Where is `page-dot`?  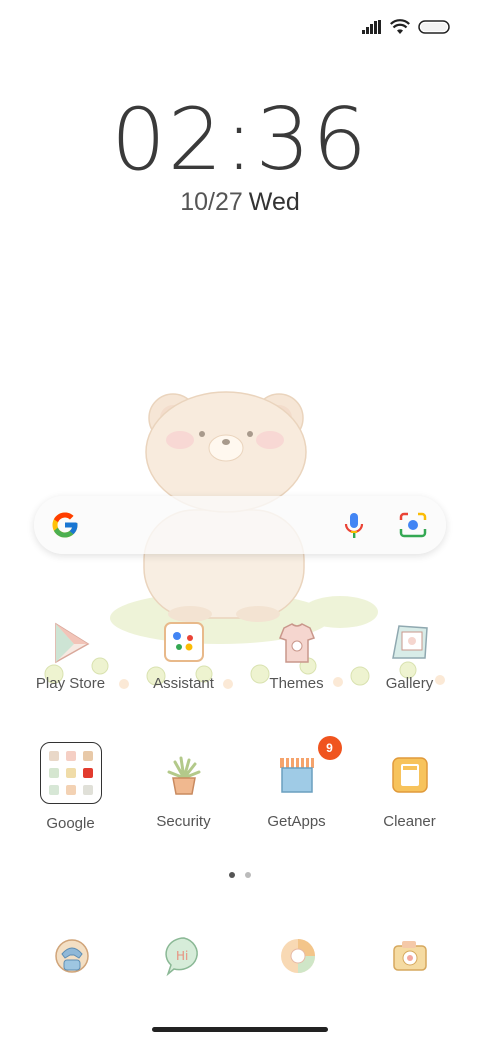
page-dot is located at coordinates (248, 875).